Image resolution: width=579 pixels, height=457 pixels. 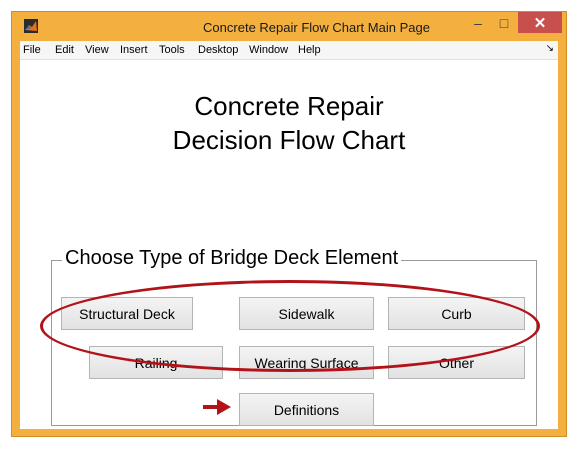 I want to click on menu-file: File, so click(x=32, y=50).